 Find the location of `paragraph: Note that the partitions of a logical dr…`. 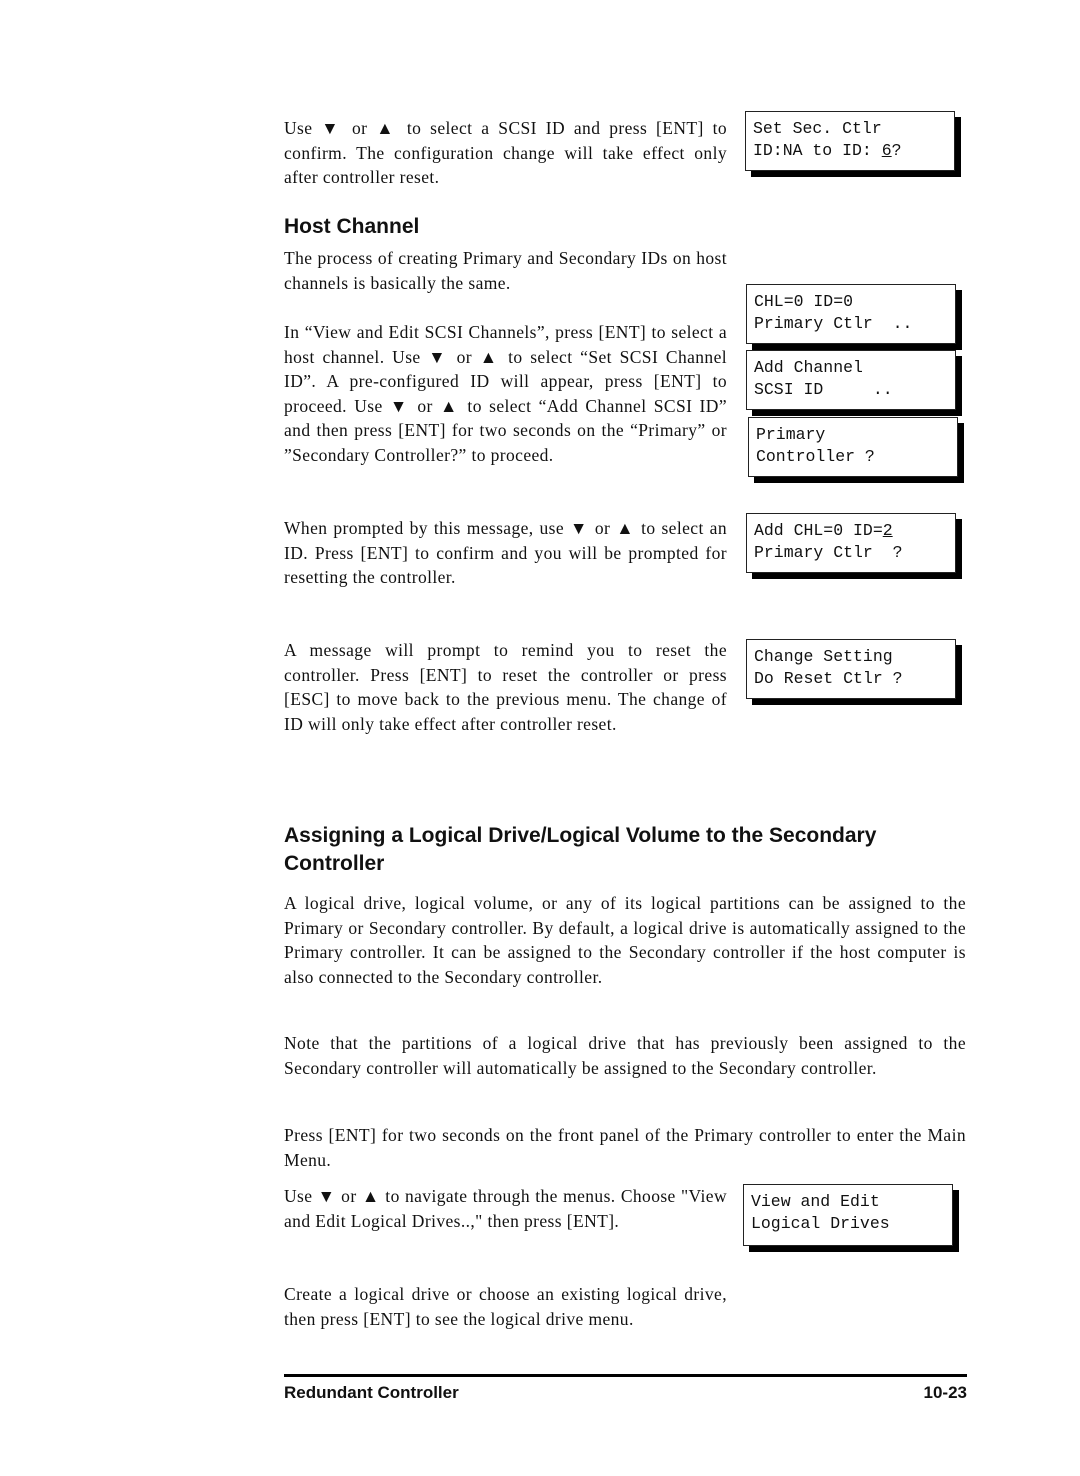

paragraph: Note that the partitions of a logical dr… is located at coordinates (625, 1055).